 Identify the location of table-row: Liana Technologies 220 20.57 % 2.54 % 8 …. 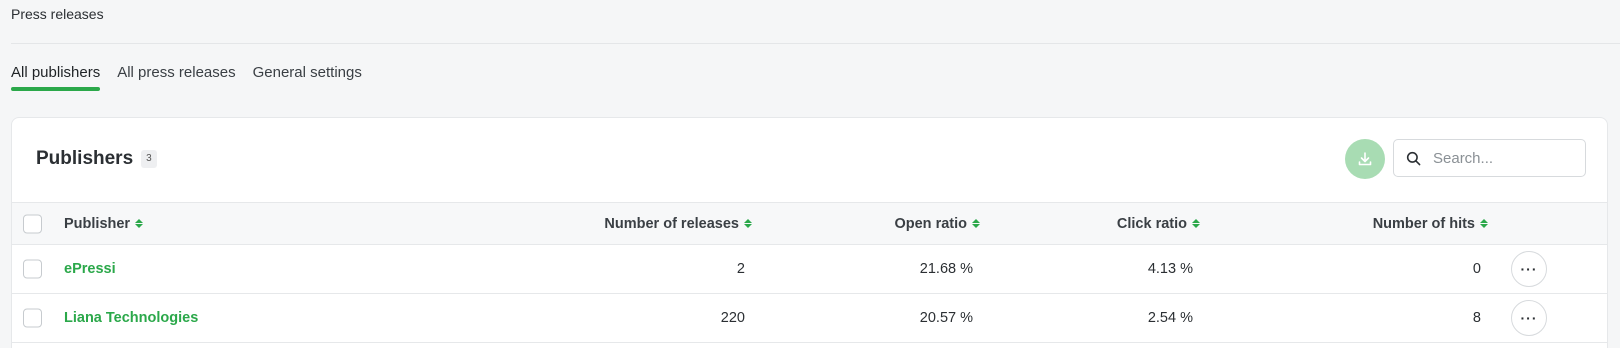
(809, 318).